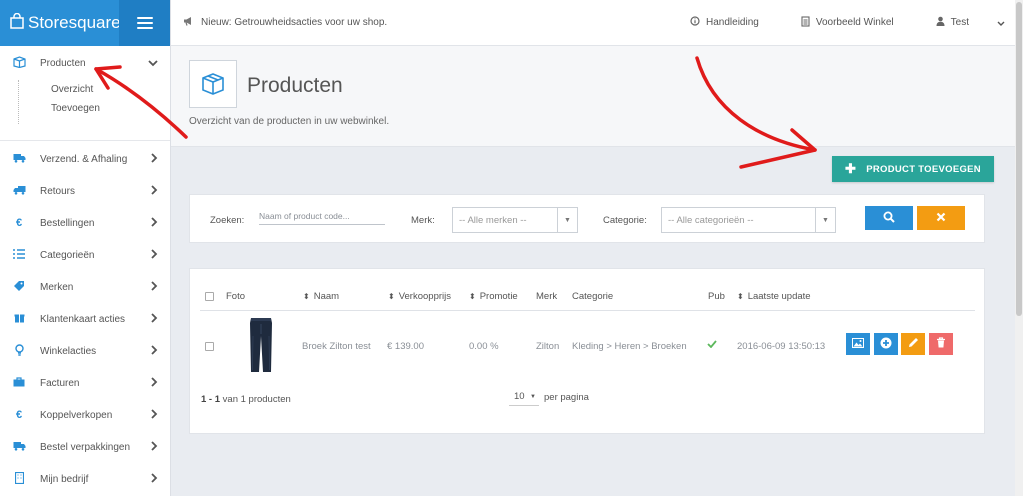  What do you see at coordinates (85, 159) in the screenshot?
I see `sidebar-item-verzend-afhaling: Verzend. & Afhaling` at bounding box center [85, 159].